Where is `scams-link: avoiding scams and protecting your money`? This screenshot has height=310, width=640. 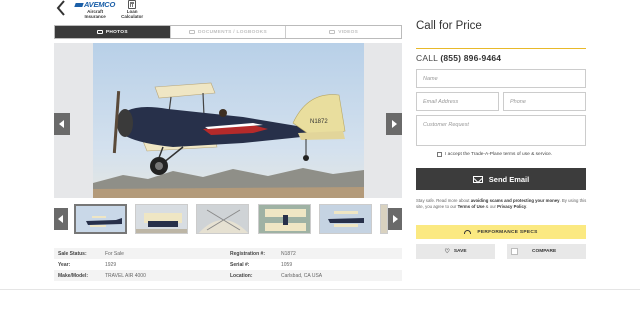 scams-link: avoiding scams and protecting your money is located at coordinates (515, 200).